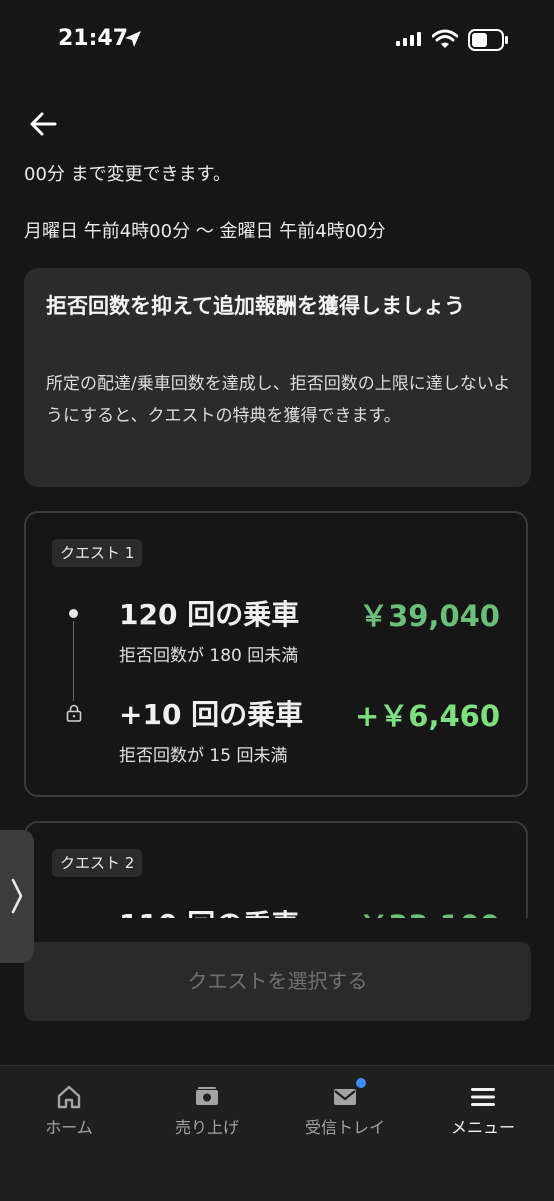 The height and width of the screenshot is (1201, 554). I want to click on tab-label: 売り上げ, so click(206, 1127).